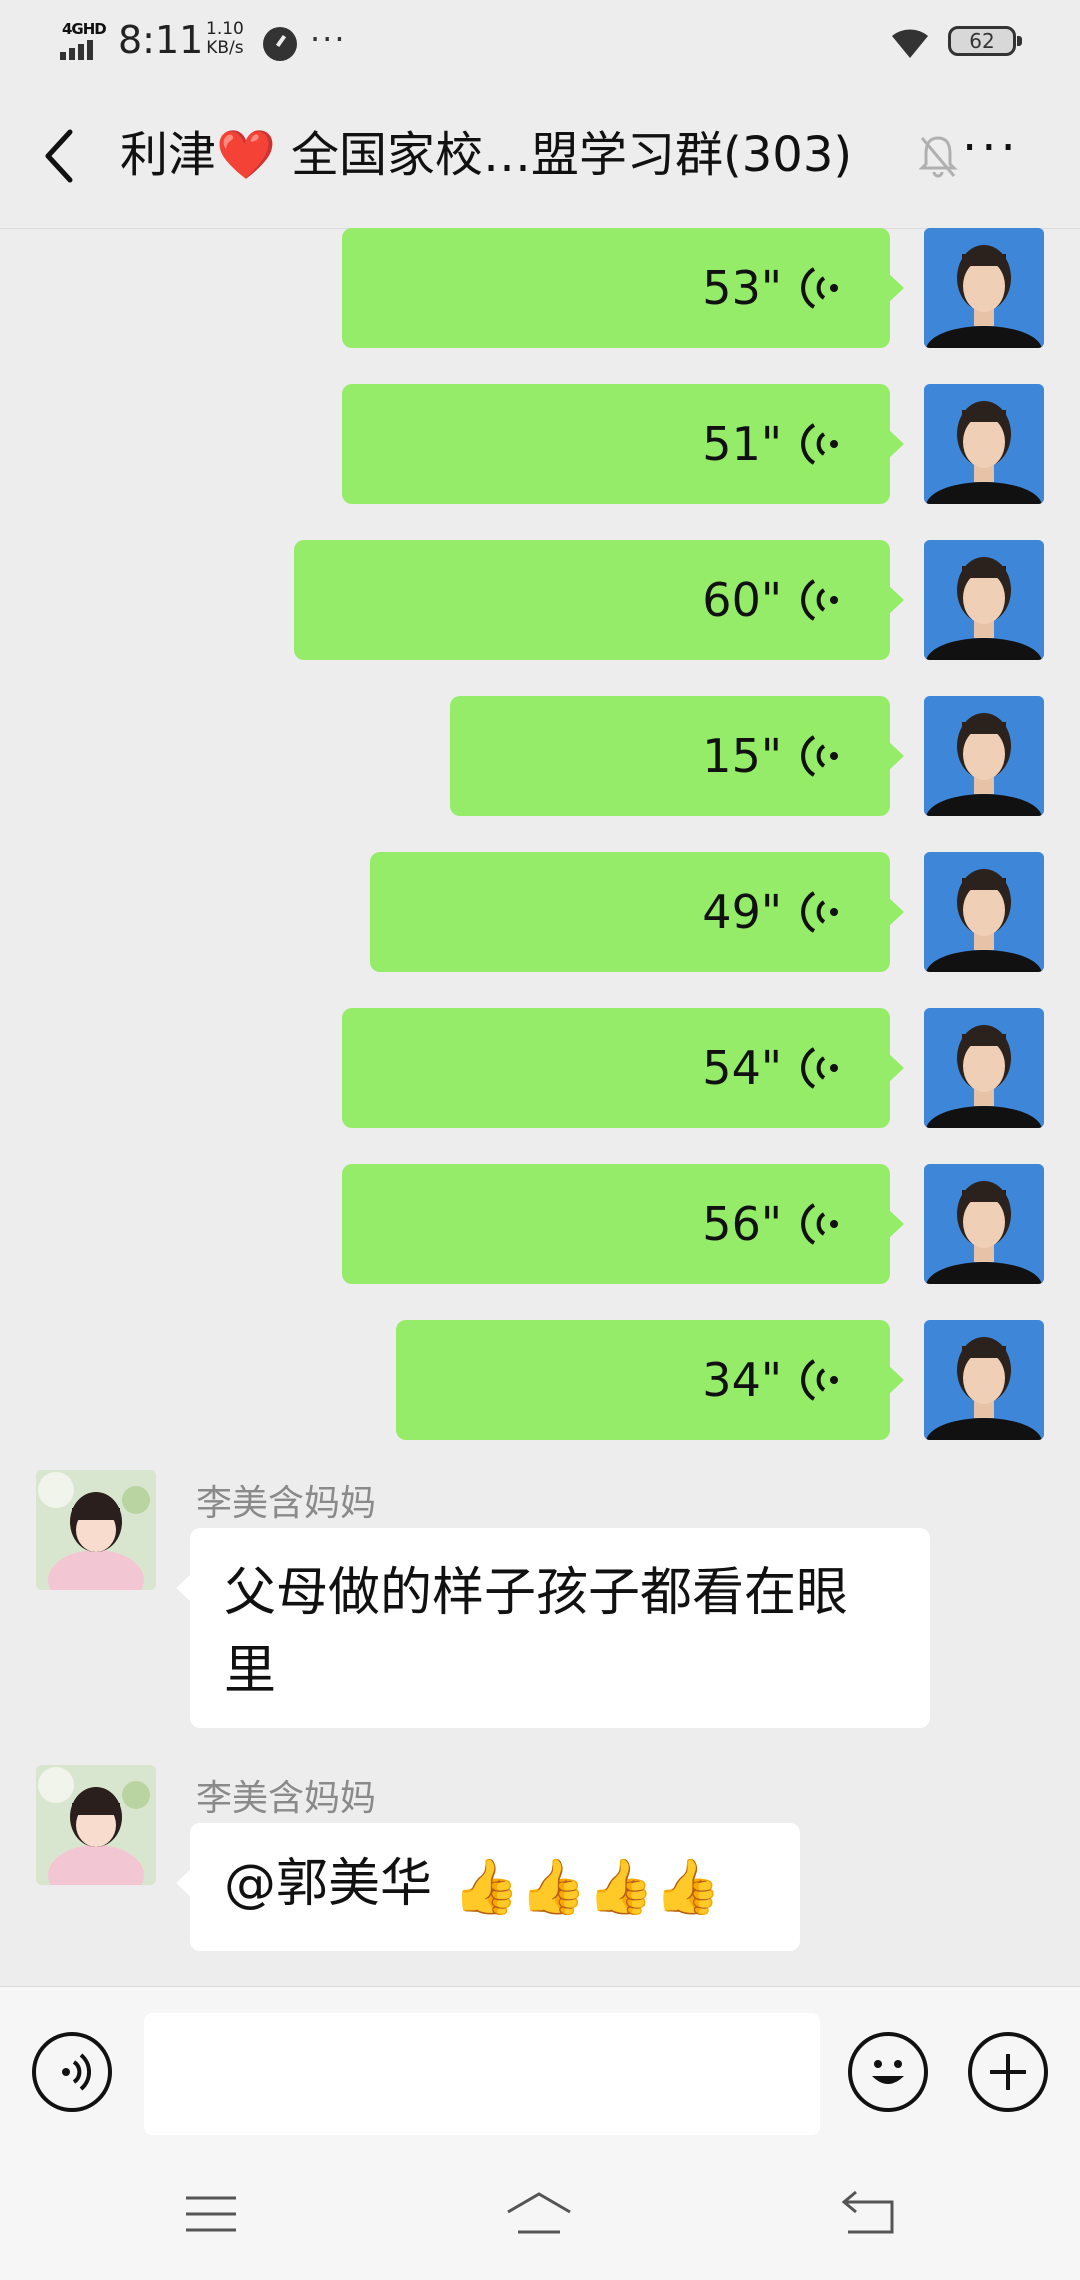  What do you see at coordinates (540, 41) in the screenshot?
I see `status-bar: 4GHD 8:11 1.10 KB/s ··· 62` at bounding box center [540, 41].